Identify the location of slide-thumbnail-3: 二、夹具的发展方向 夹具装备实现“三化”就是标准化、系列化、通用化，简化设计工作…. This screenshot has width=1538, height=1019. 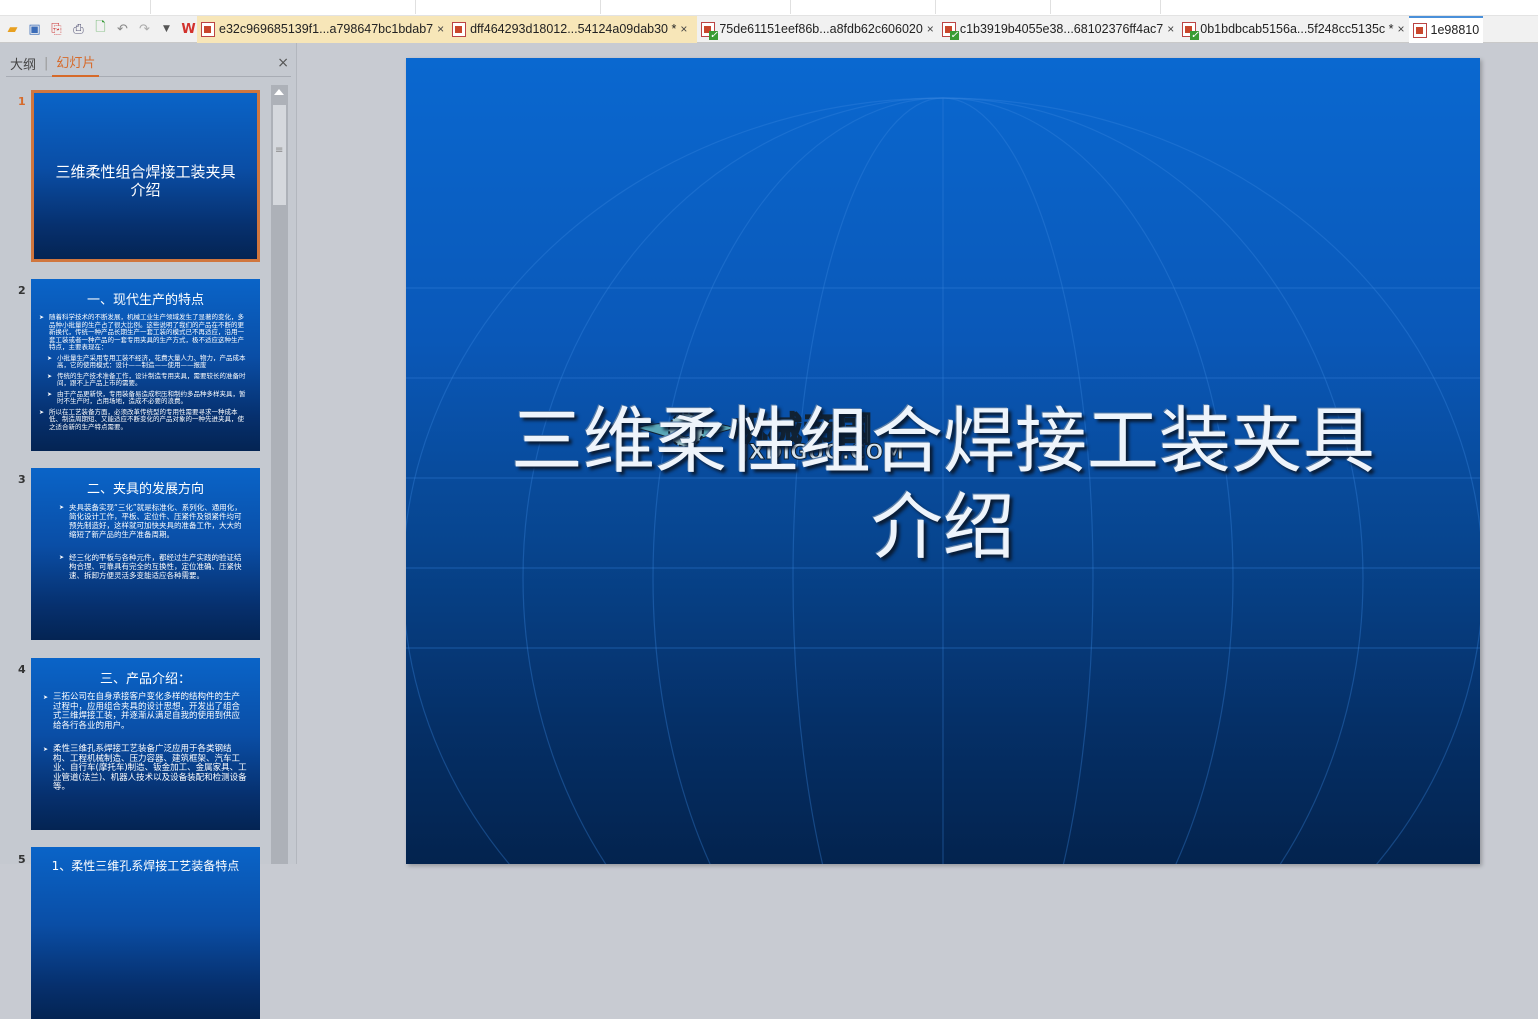
(145, 554).